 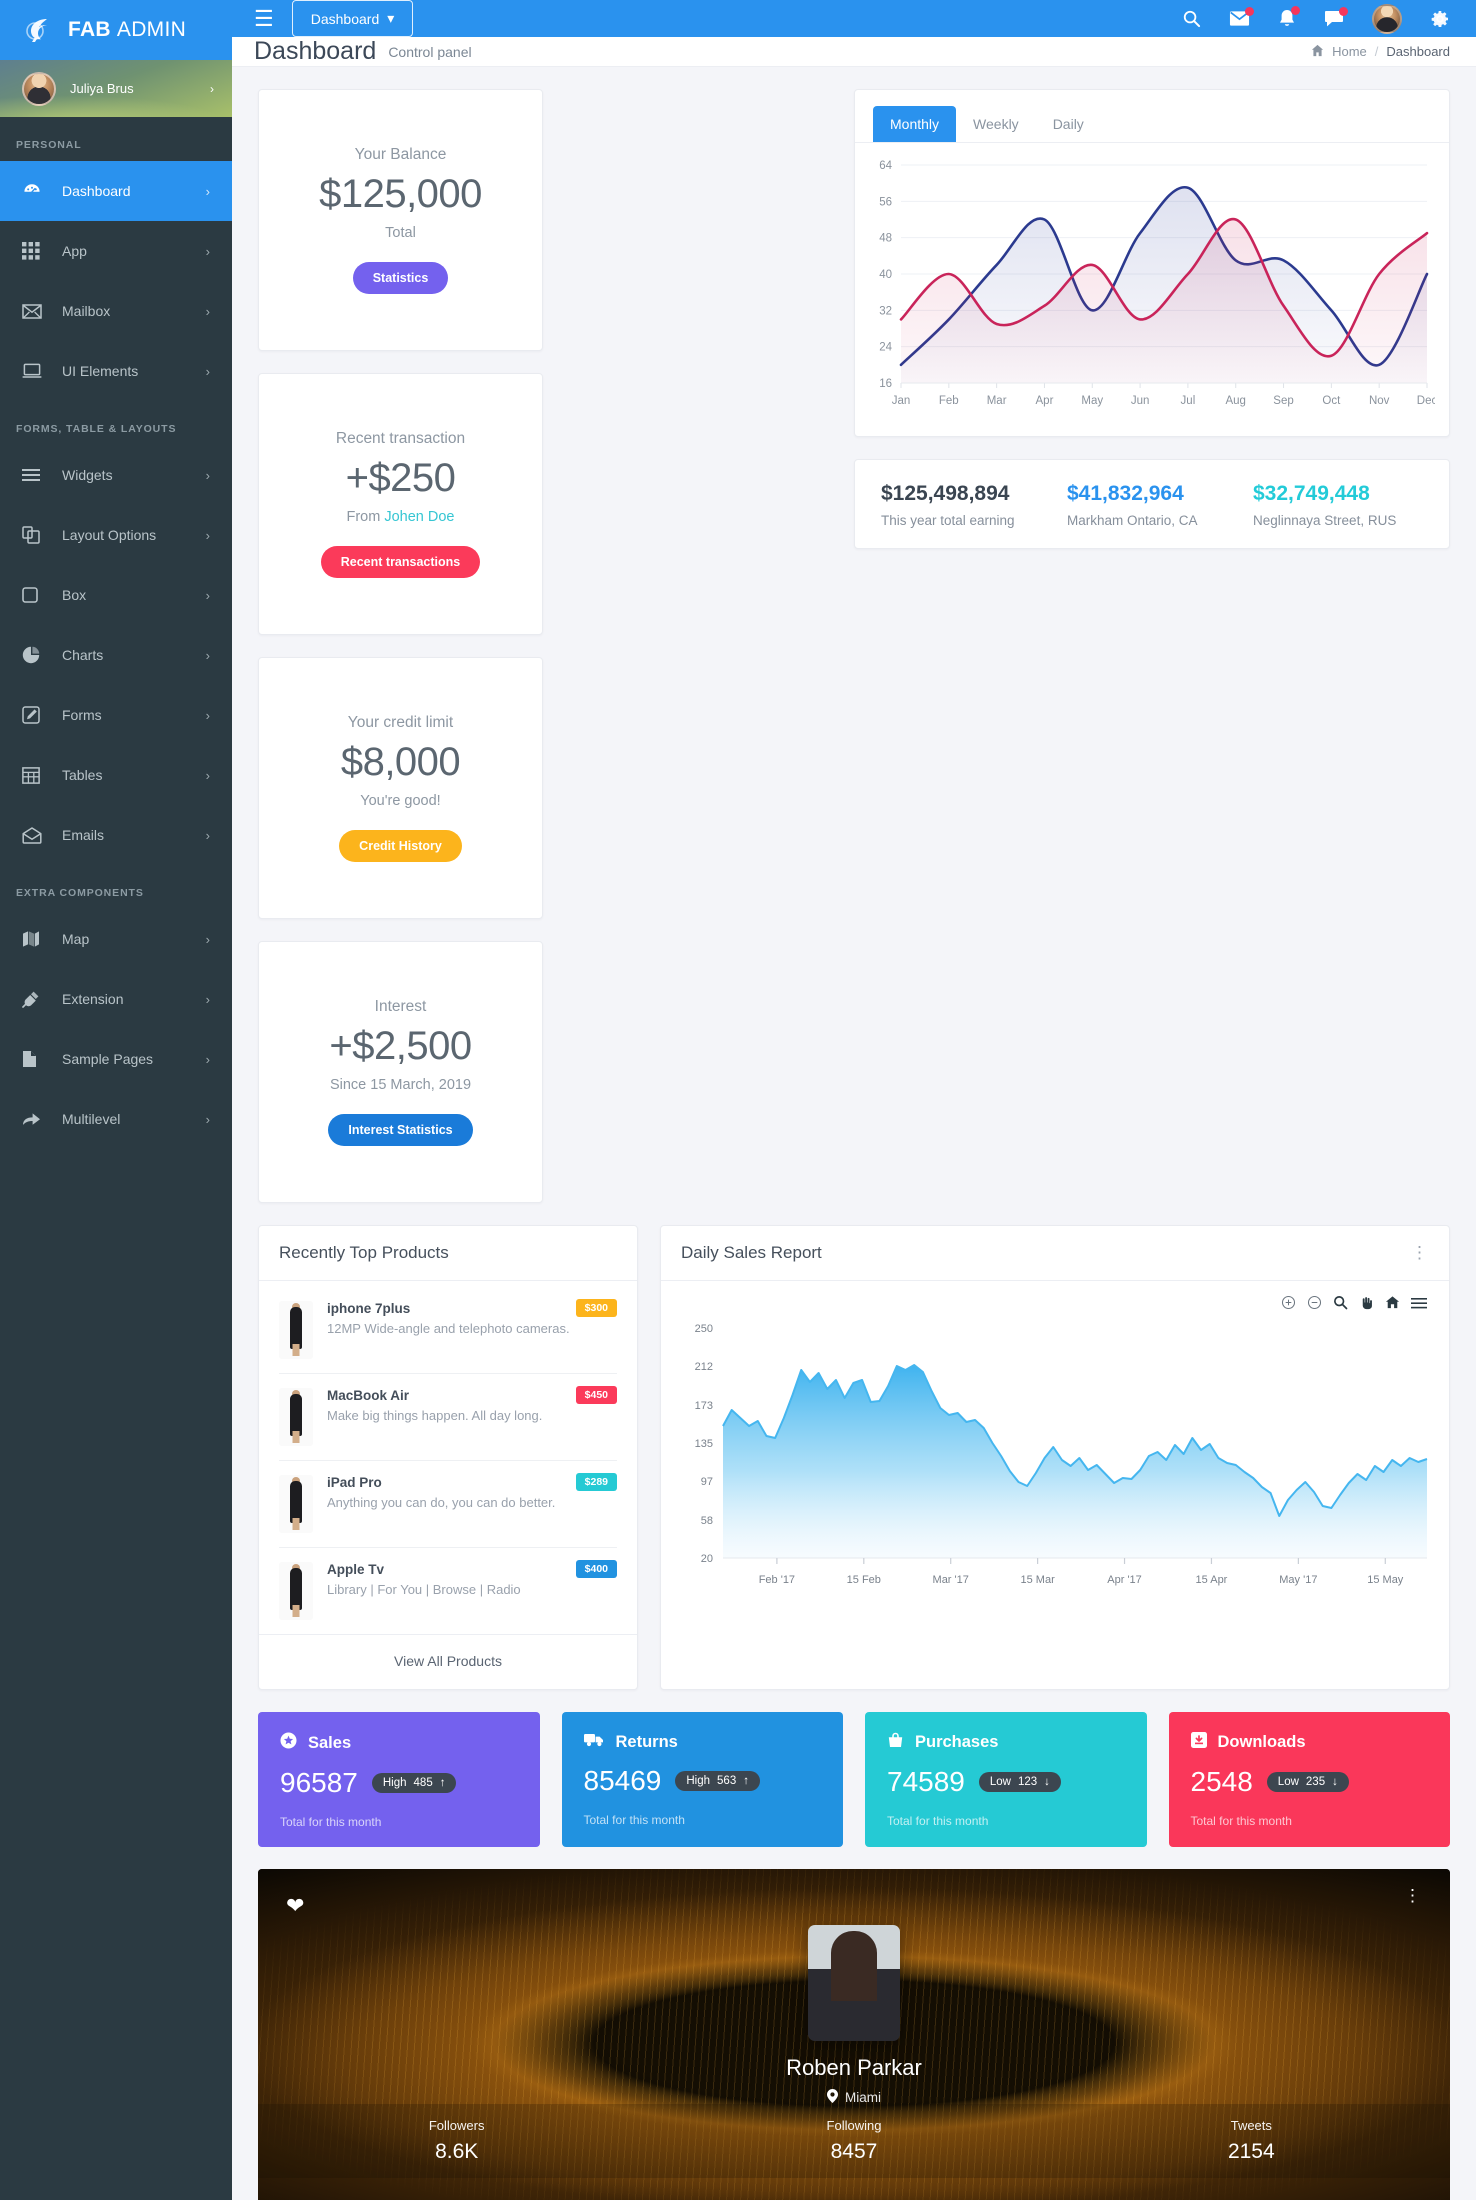 What do you see at coordinates (264, 18) in the screenshot?
I see `hamburger-icon: ☰` at bounding box center [264, 18].